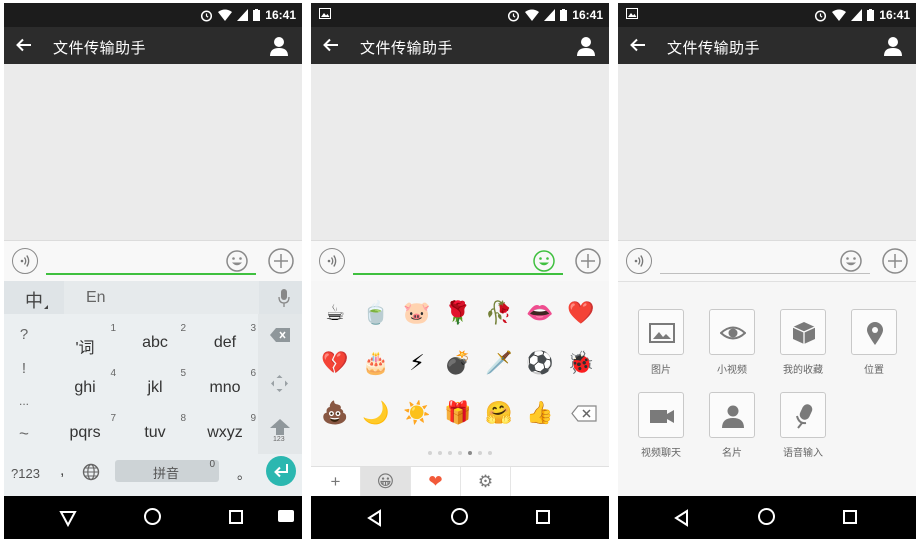 This screenshot has height=541, width=920. Describe the element at coordinates (207, 15) in the screenshot. I see `alarm-icon` at that location.